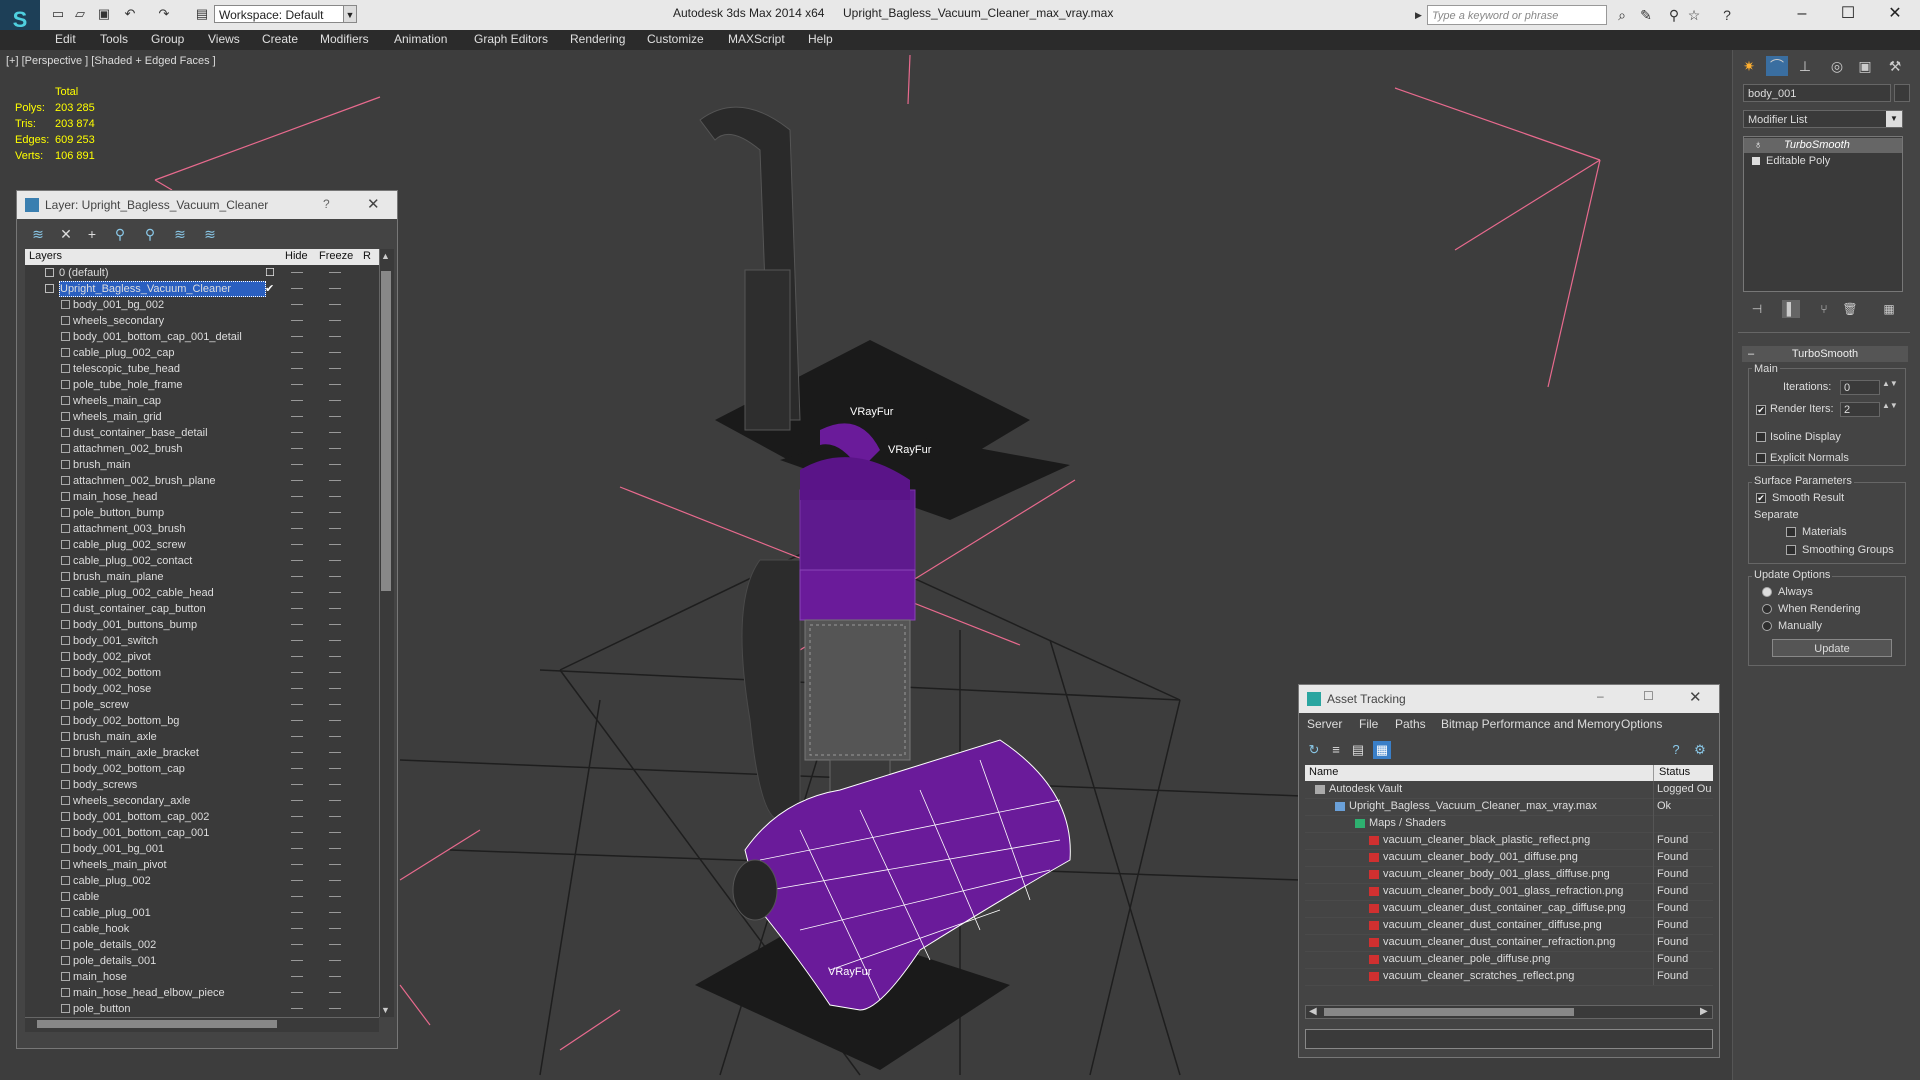  I want to click on layer-row: body_001_bottom_cap_002, so click(202, 817).